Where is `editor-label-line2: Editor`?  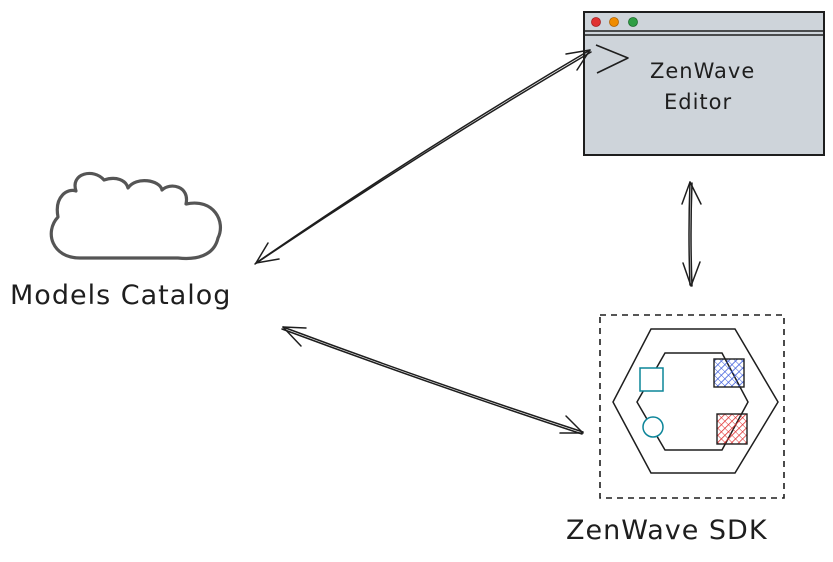
editor-label-line2: Editor is located at coordinates (698, 102).